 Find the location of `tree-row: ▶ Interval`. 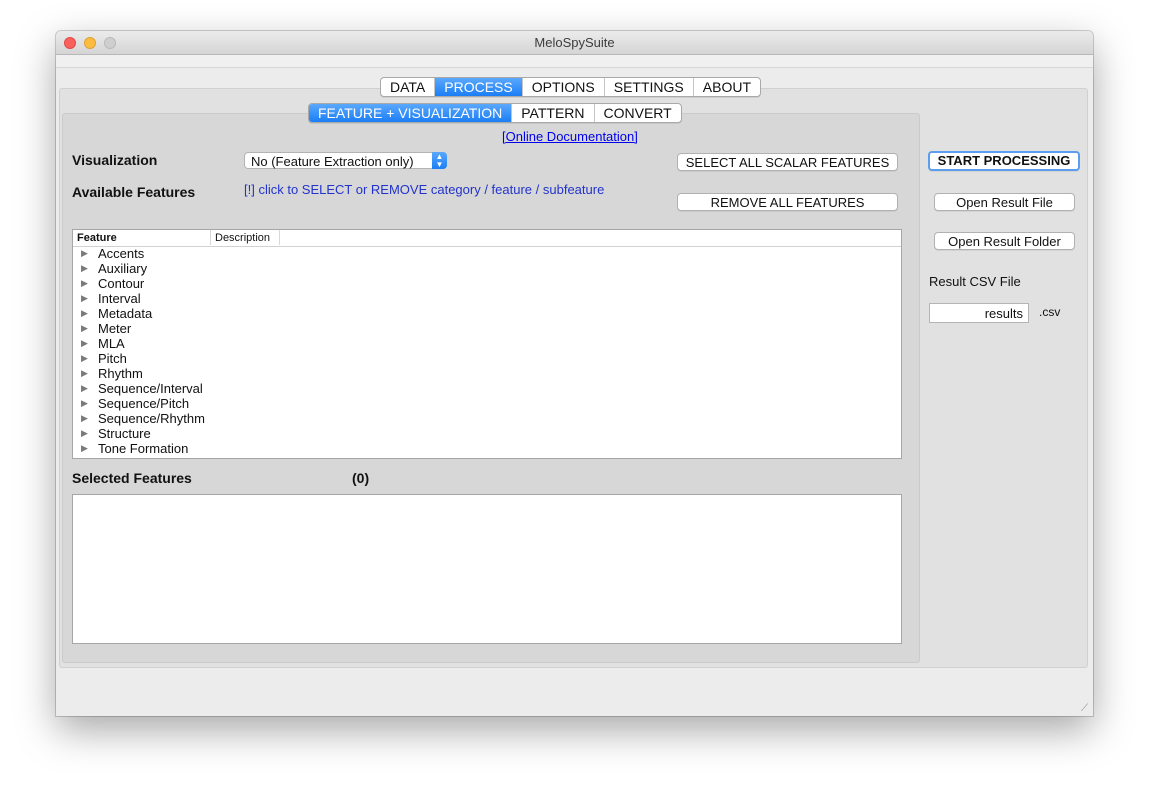

tree-row: ▶ Interval is located at coordinates (487, 298).